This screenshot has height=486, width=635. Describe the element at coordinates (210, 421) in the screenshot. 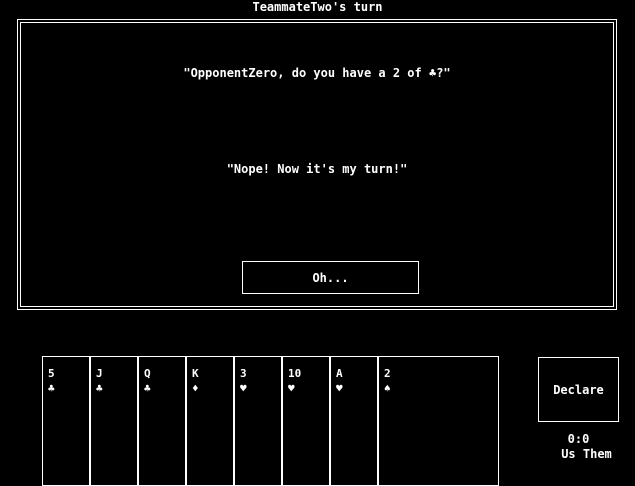

I see `hand-card-4: K ♦` at that location.